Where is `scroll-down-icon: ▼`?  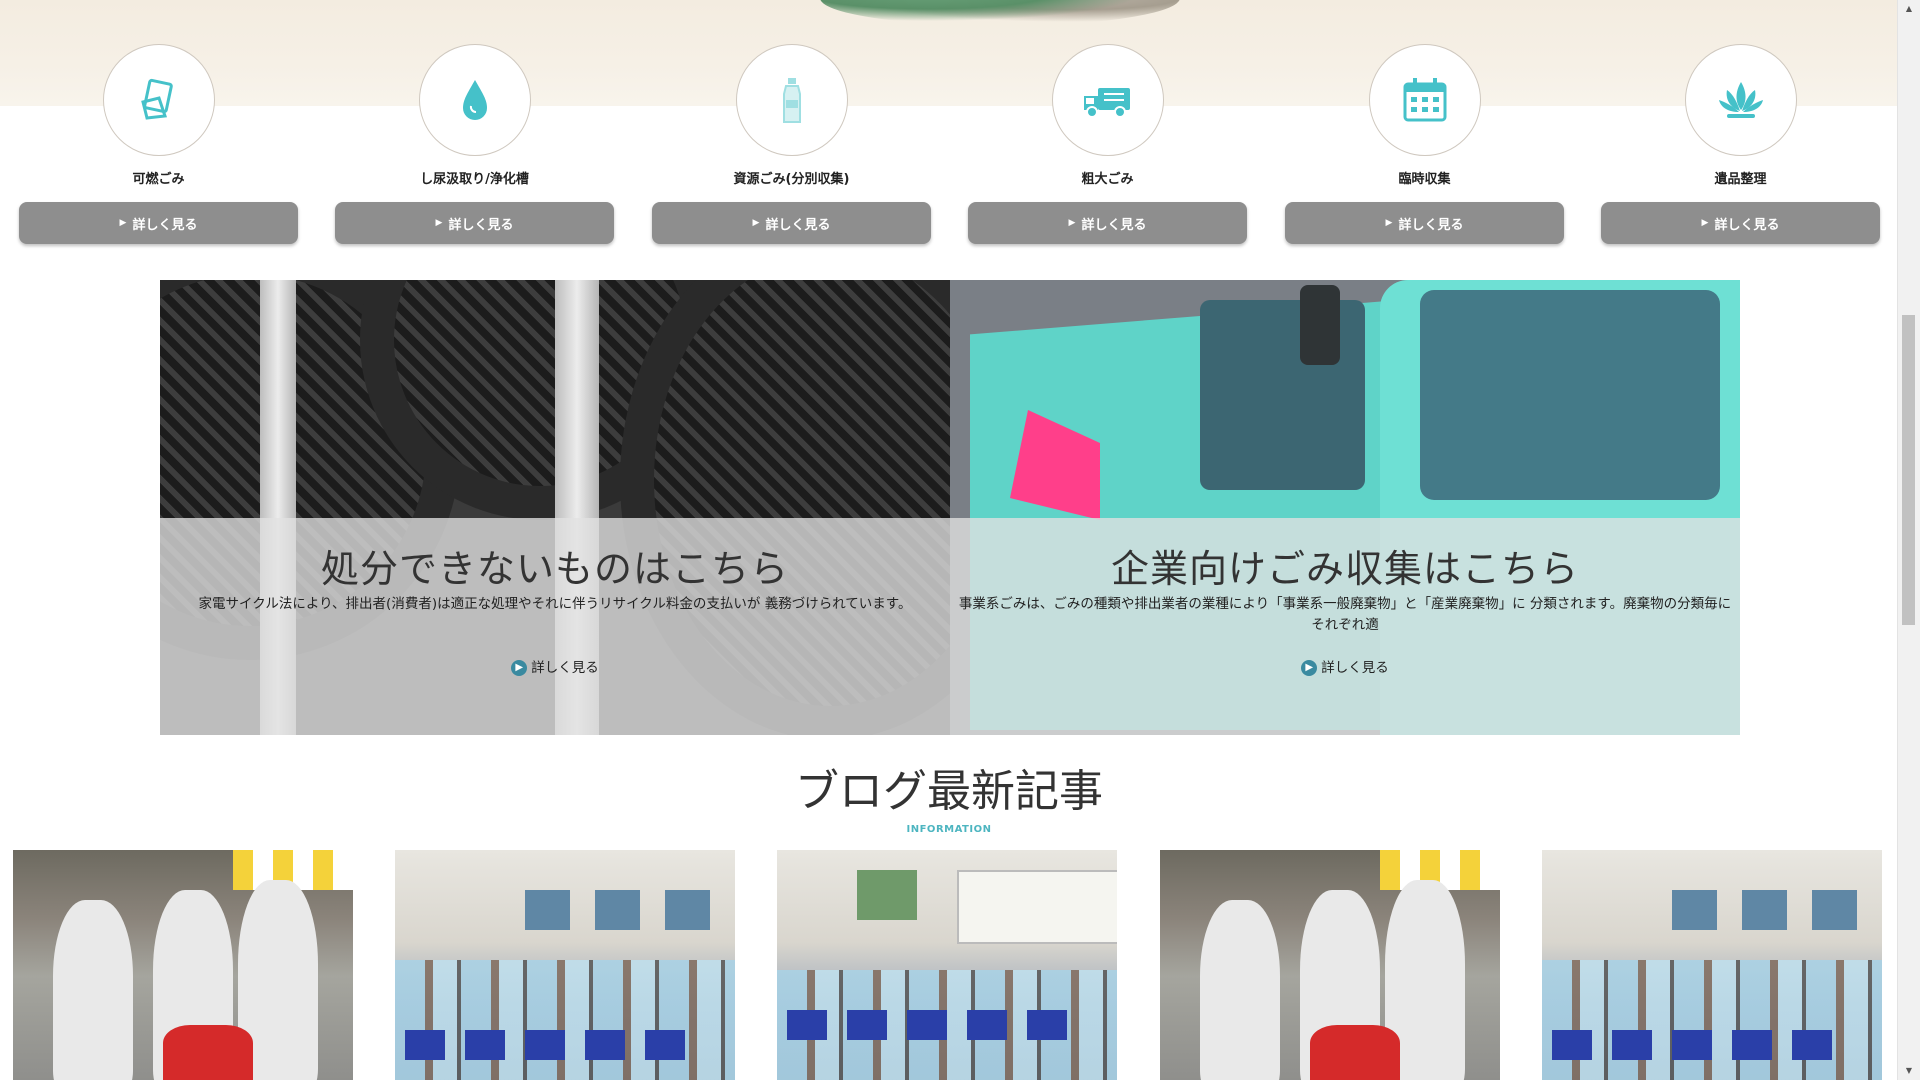 scroll-down-icon: ▼ is located at coordinates (1909, 1071).